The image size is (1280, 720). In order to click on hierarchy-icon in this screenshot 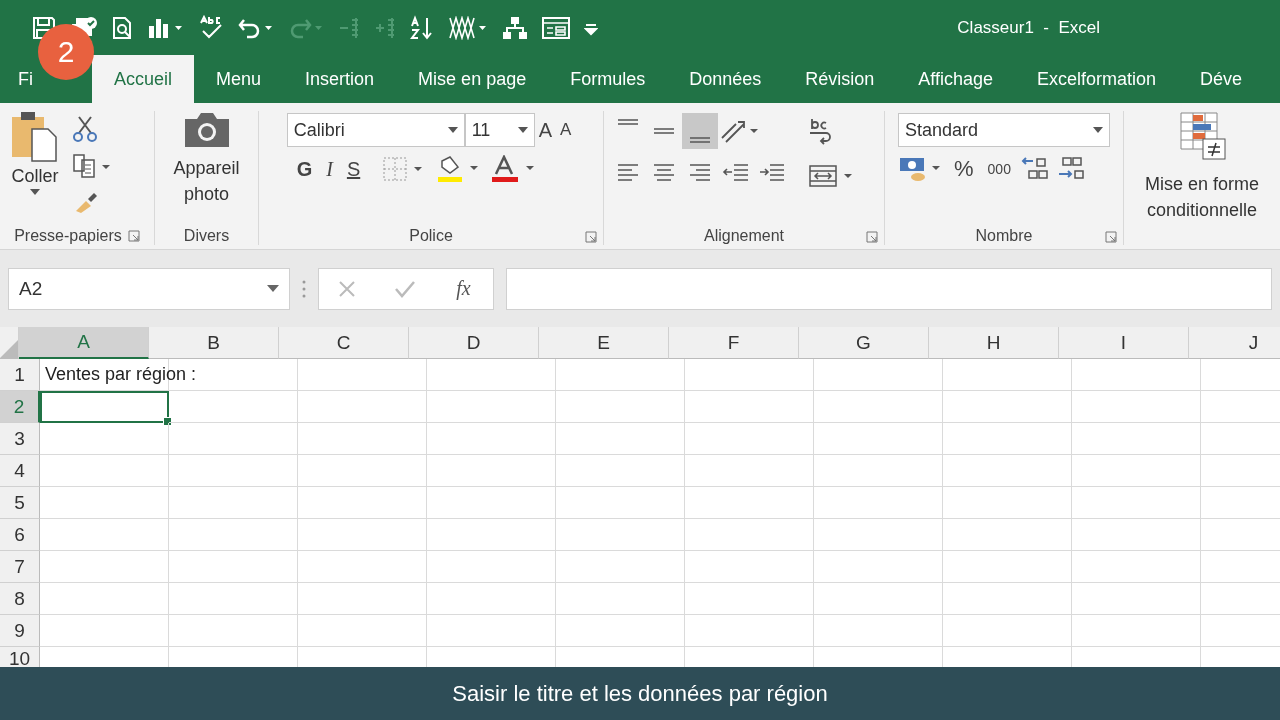, I will do `click(515, 27)`.